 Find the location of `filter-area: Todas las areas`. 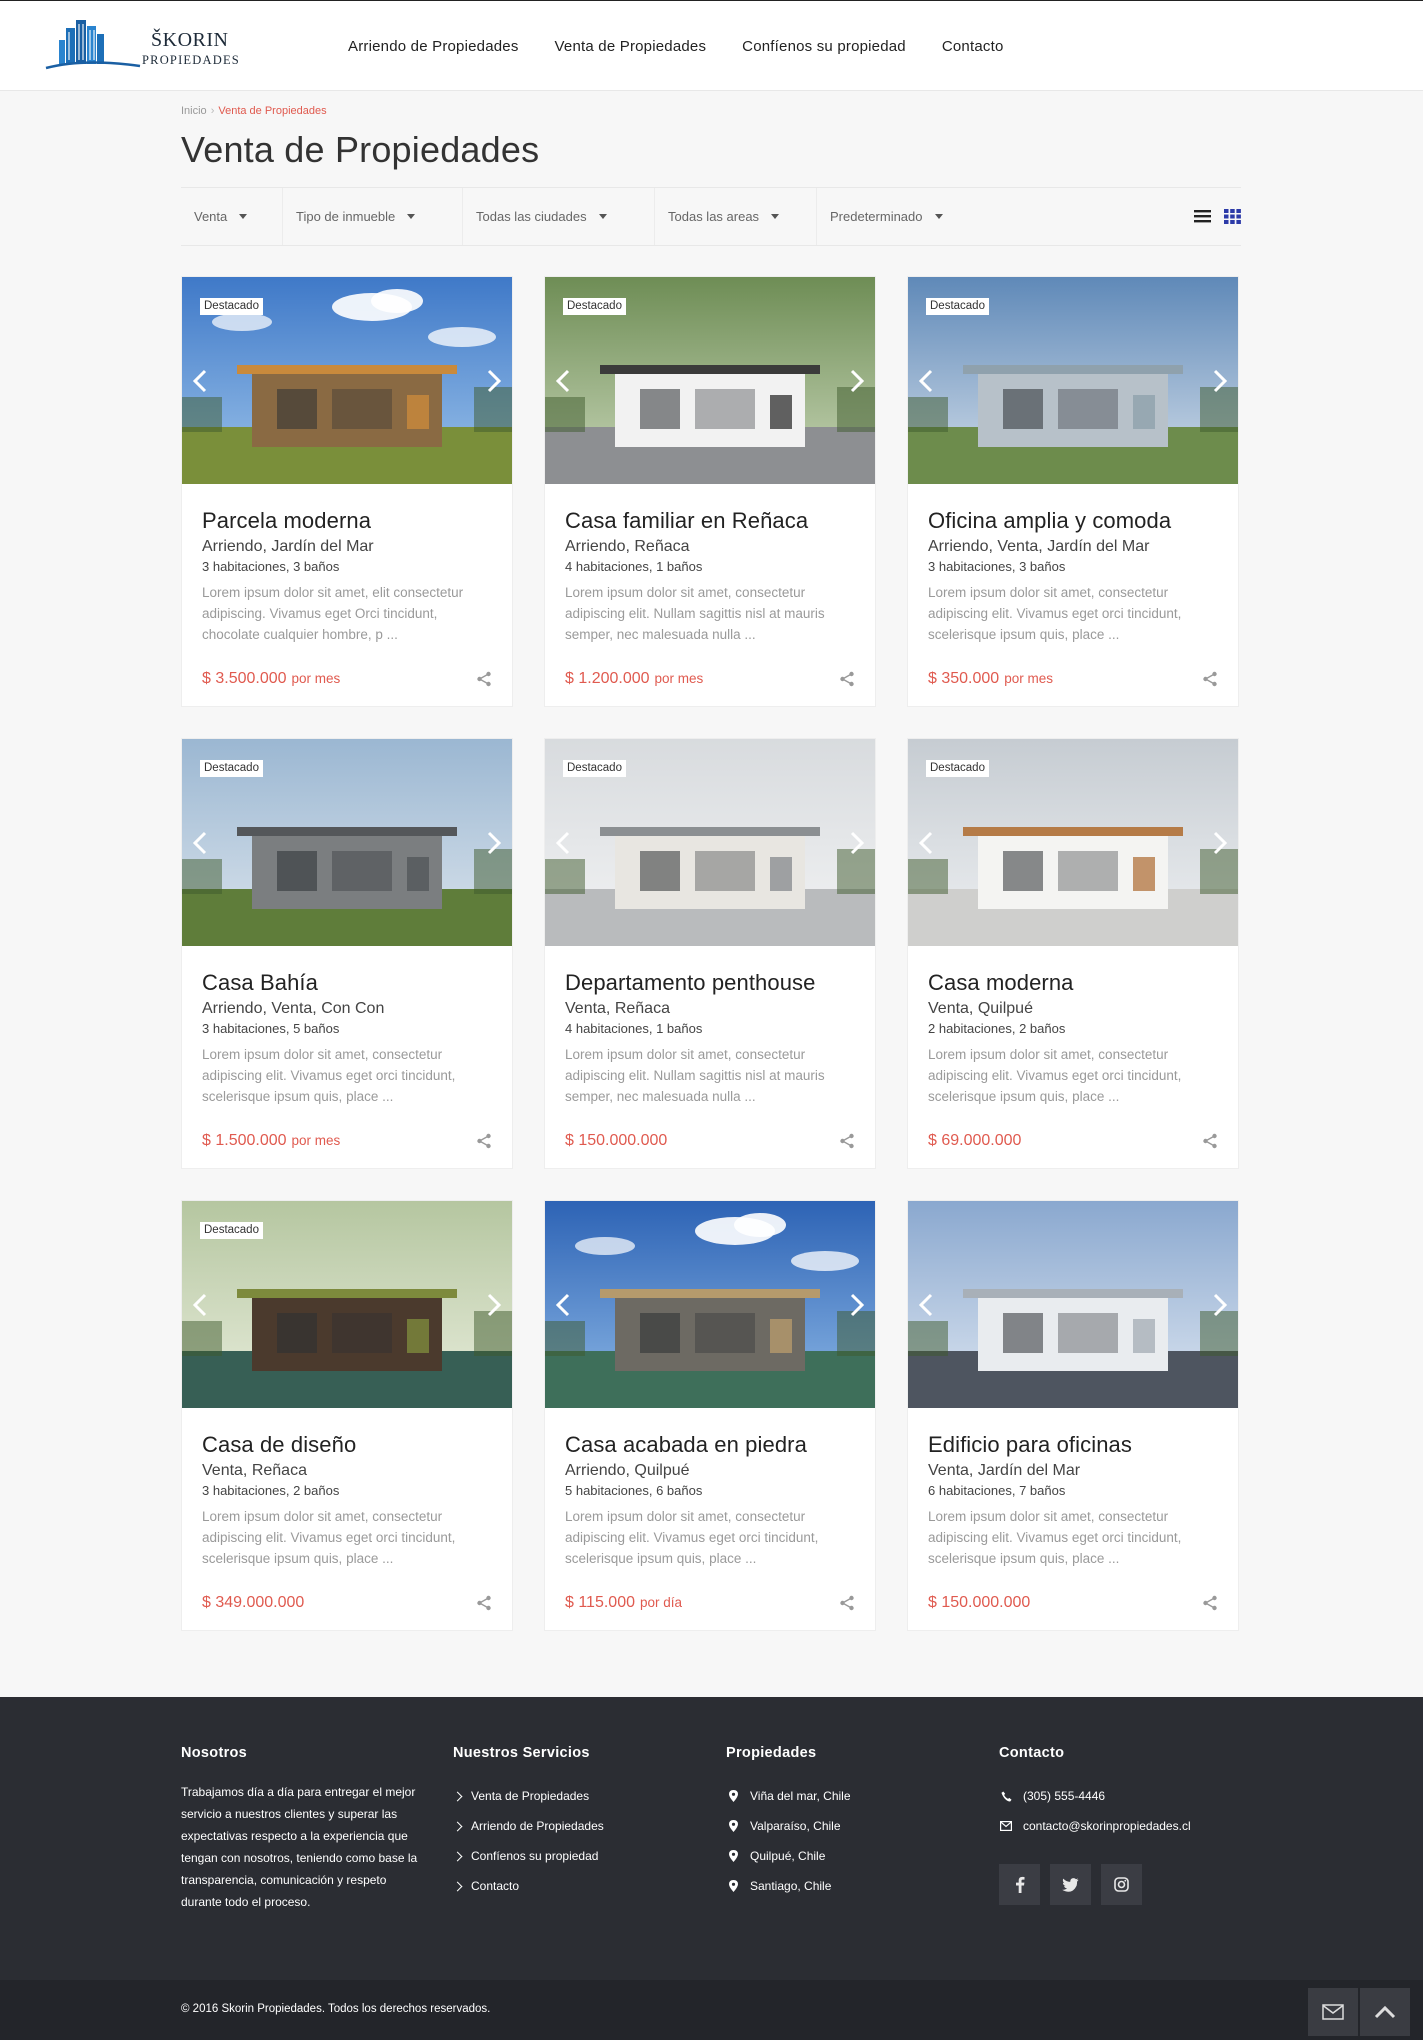

filter-area: Todas las areas is located at coordinates (736, 216).